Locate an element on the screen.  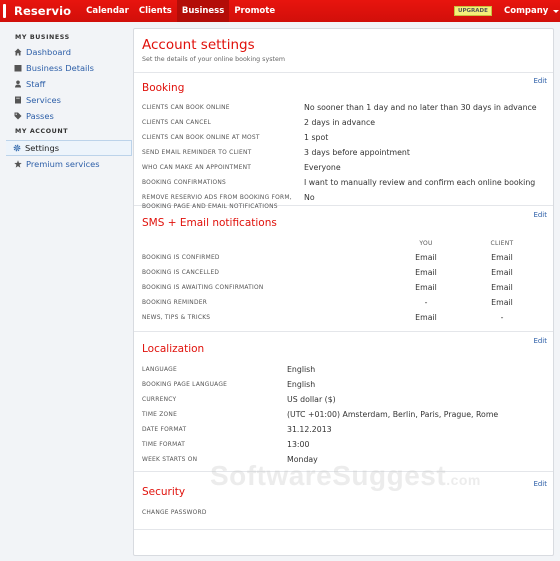
nav-clients: Clients is located at coordinates (155, 11).